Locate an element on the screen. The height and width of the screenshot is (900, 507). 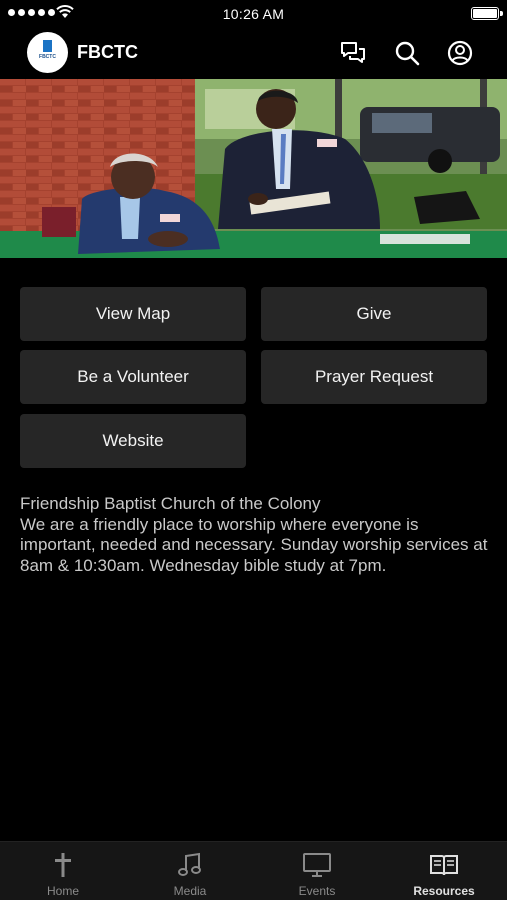
tab-events: Events is located at coordinates (317, 871).